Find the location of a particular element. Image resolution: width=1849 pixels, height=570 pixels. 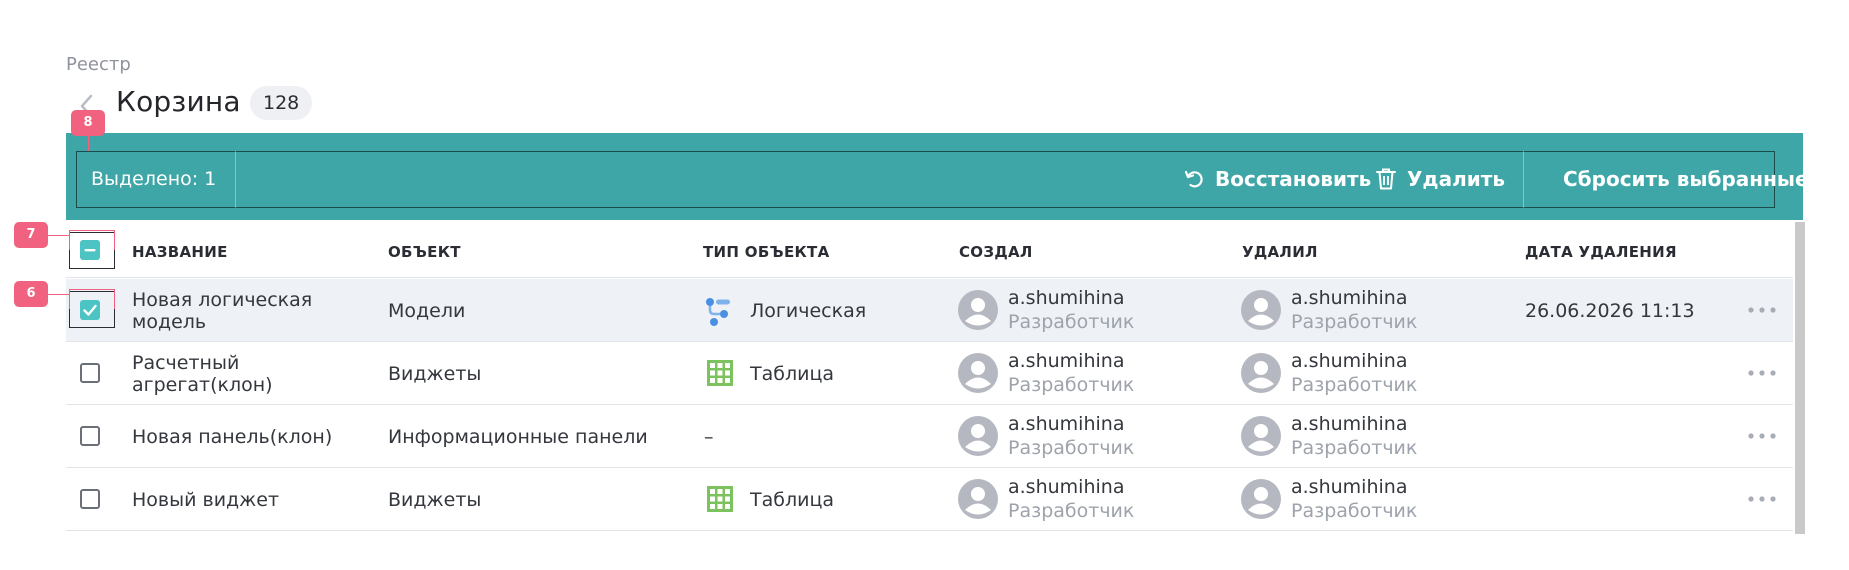

restore-icon is located at coordinates (1193, 179).